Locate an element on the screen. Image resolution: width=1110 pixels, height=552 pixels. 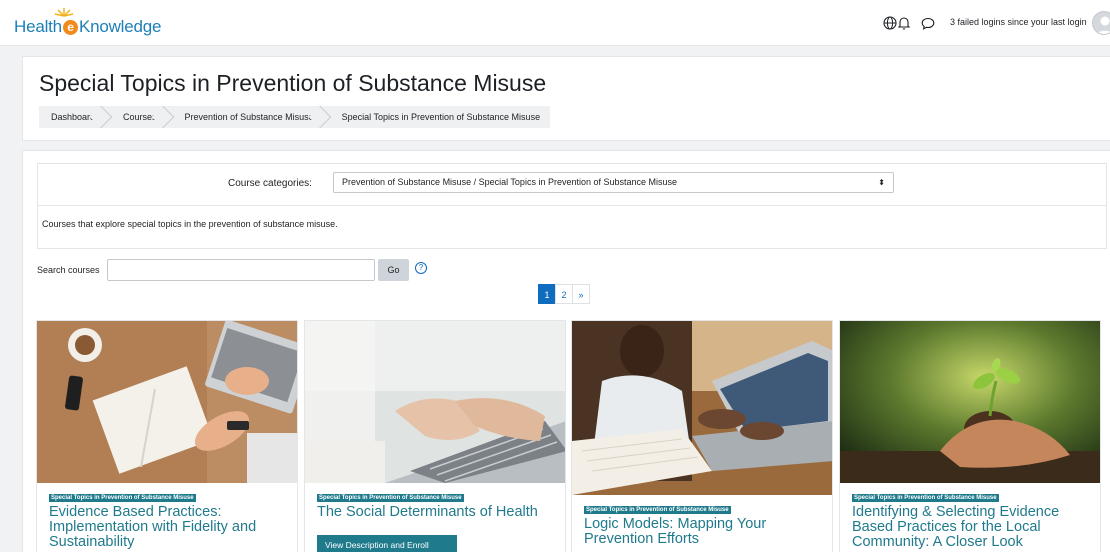
select-arrows-icon: ⬍ is located at coordinates (881, 182).